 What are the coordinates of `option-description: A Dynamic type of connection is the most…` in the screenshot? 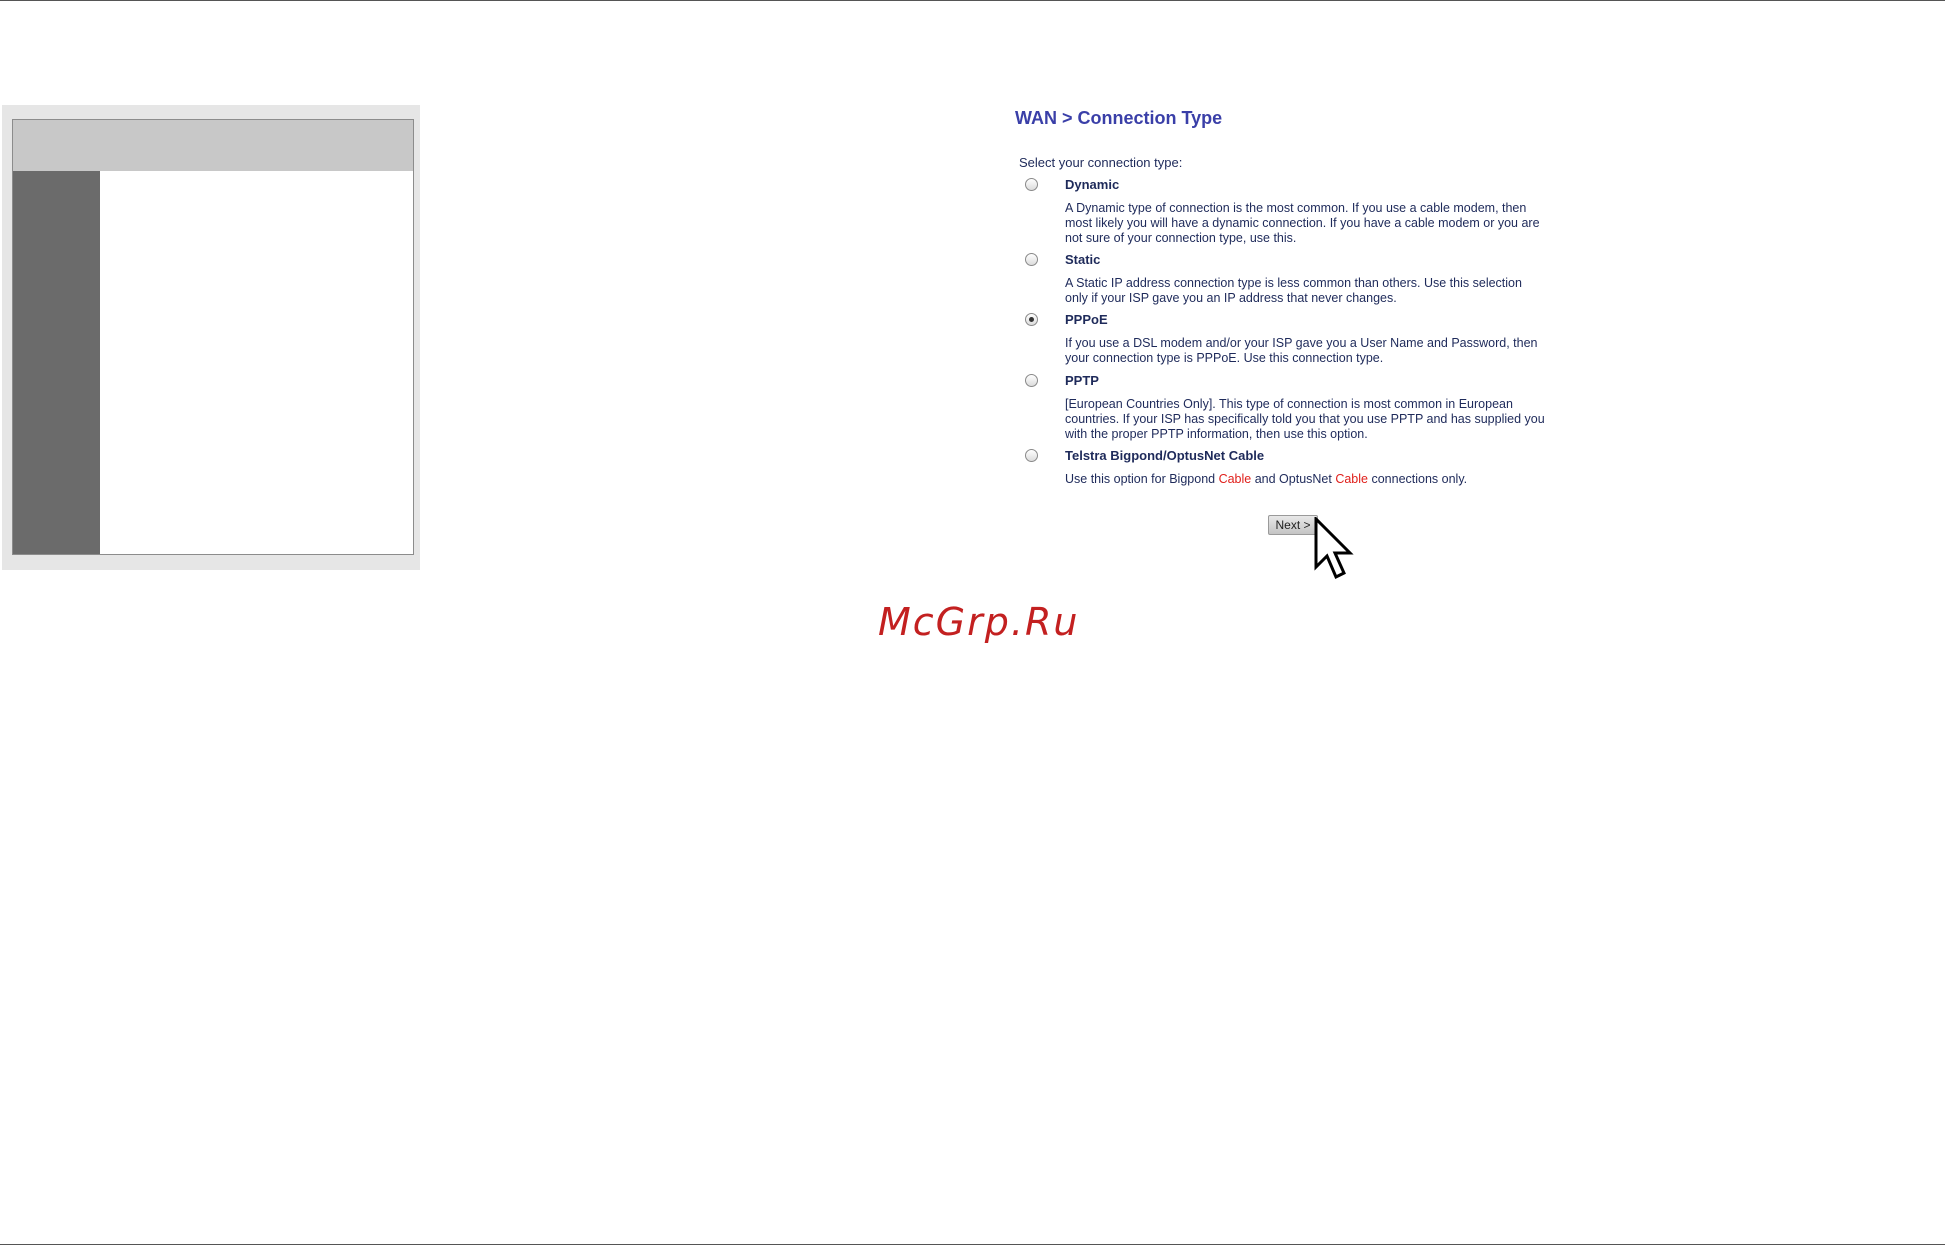 It's located at (1302, 223).